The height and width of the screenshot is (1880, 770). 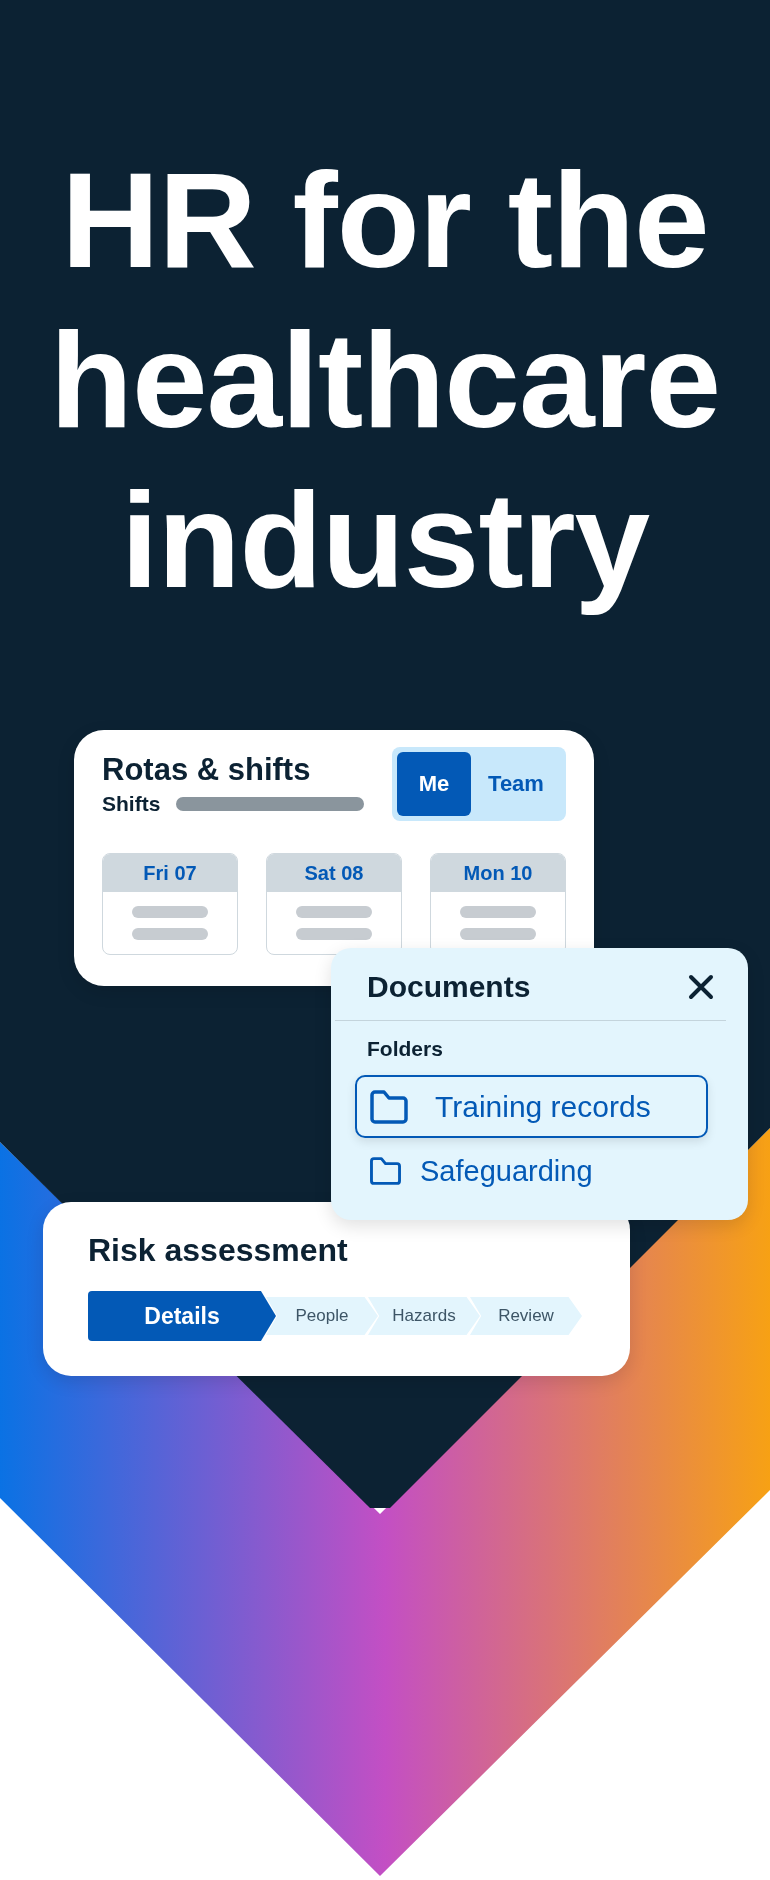 I want to click on folder-item: Safeguarding, so click(x=531, y=1171).